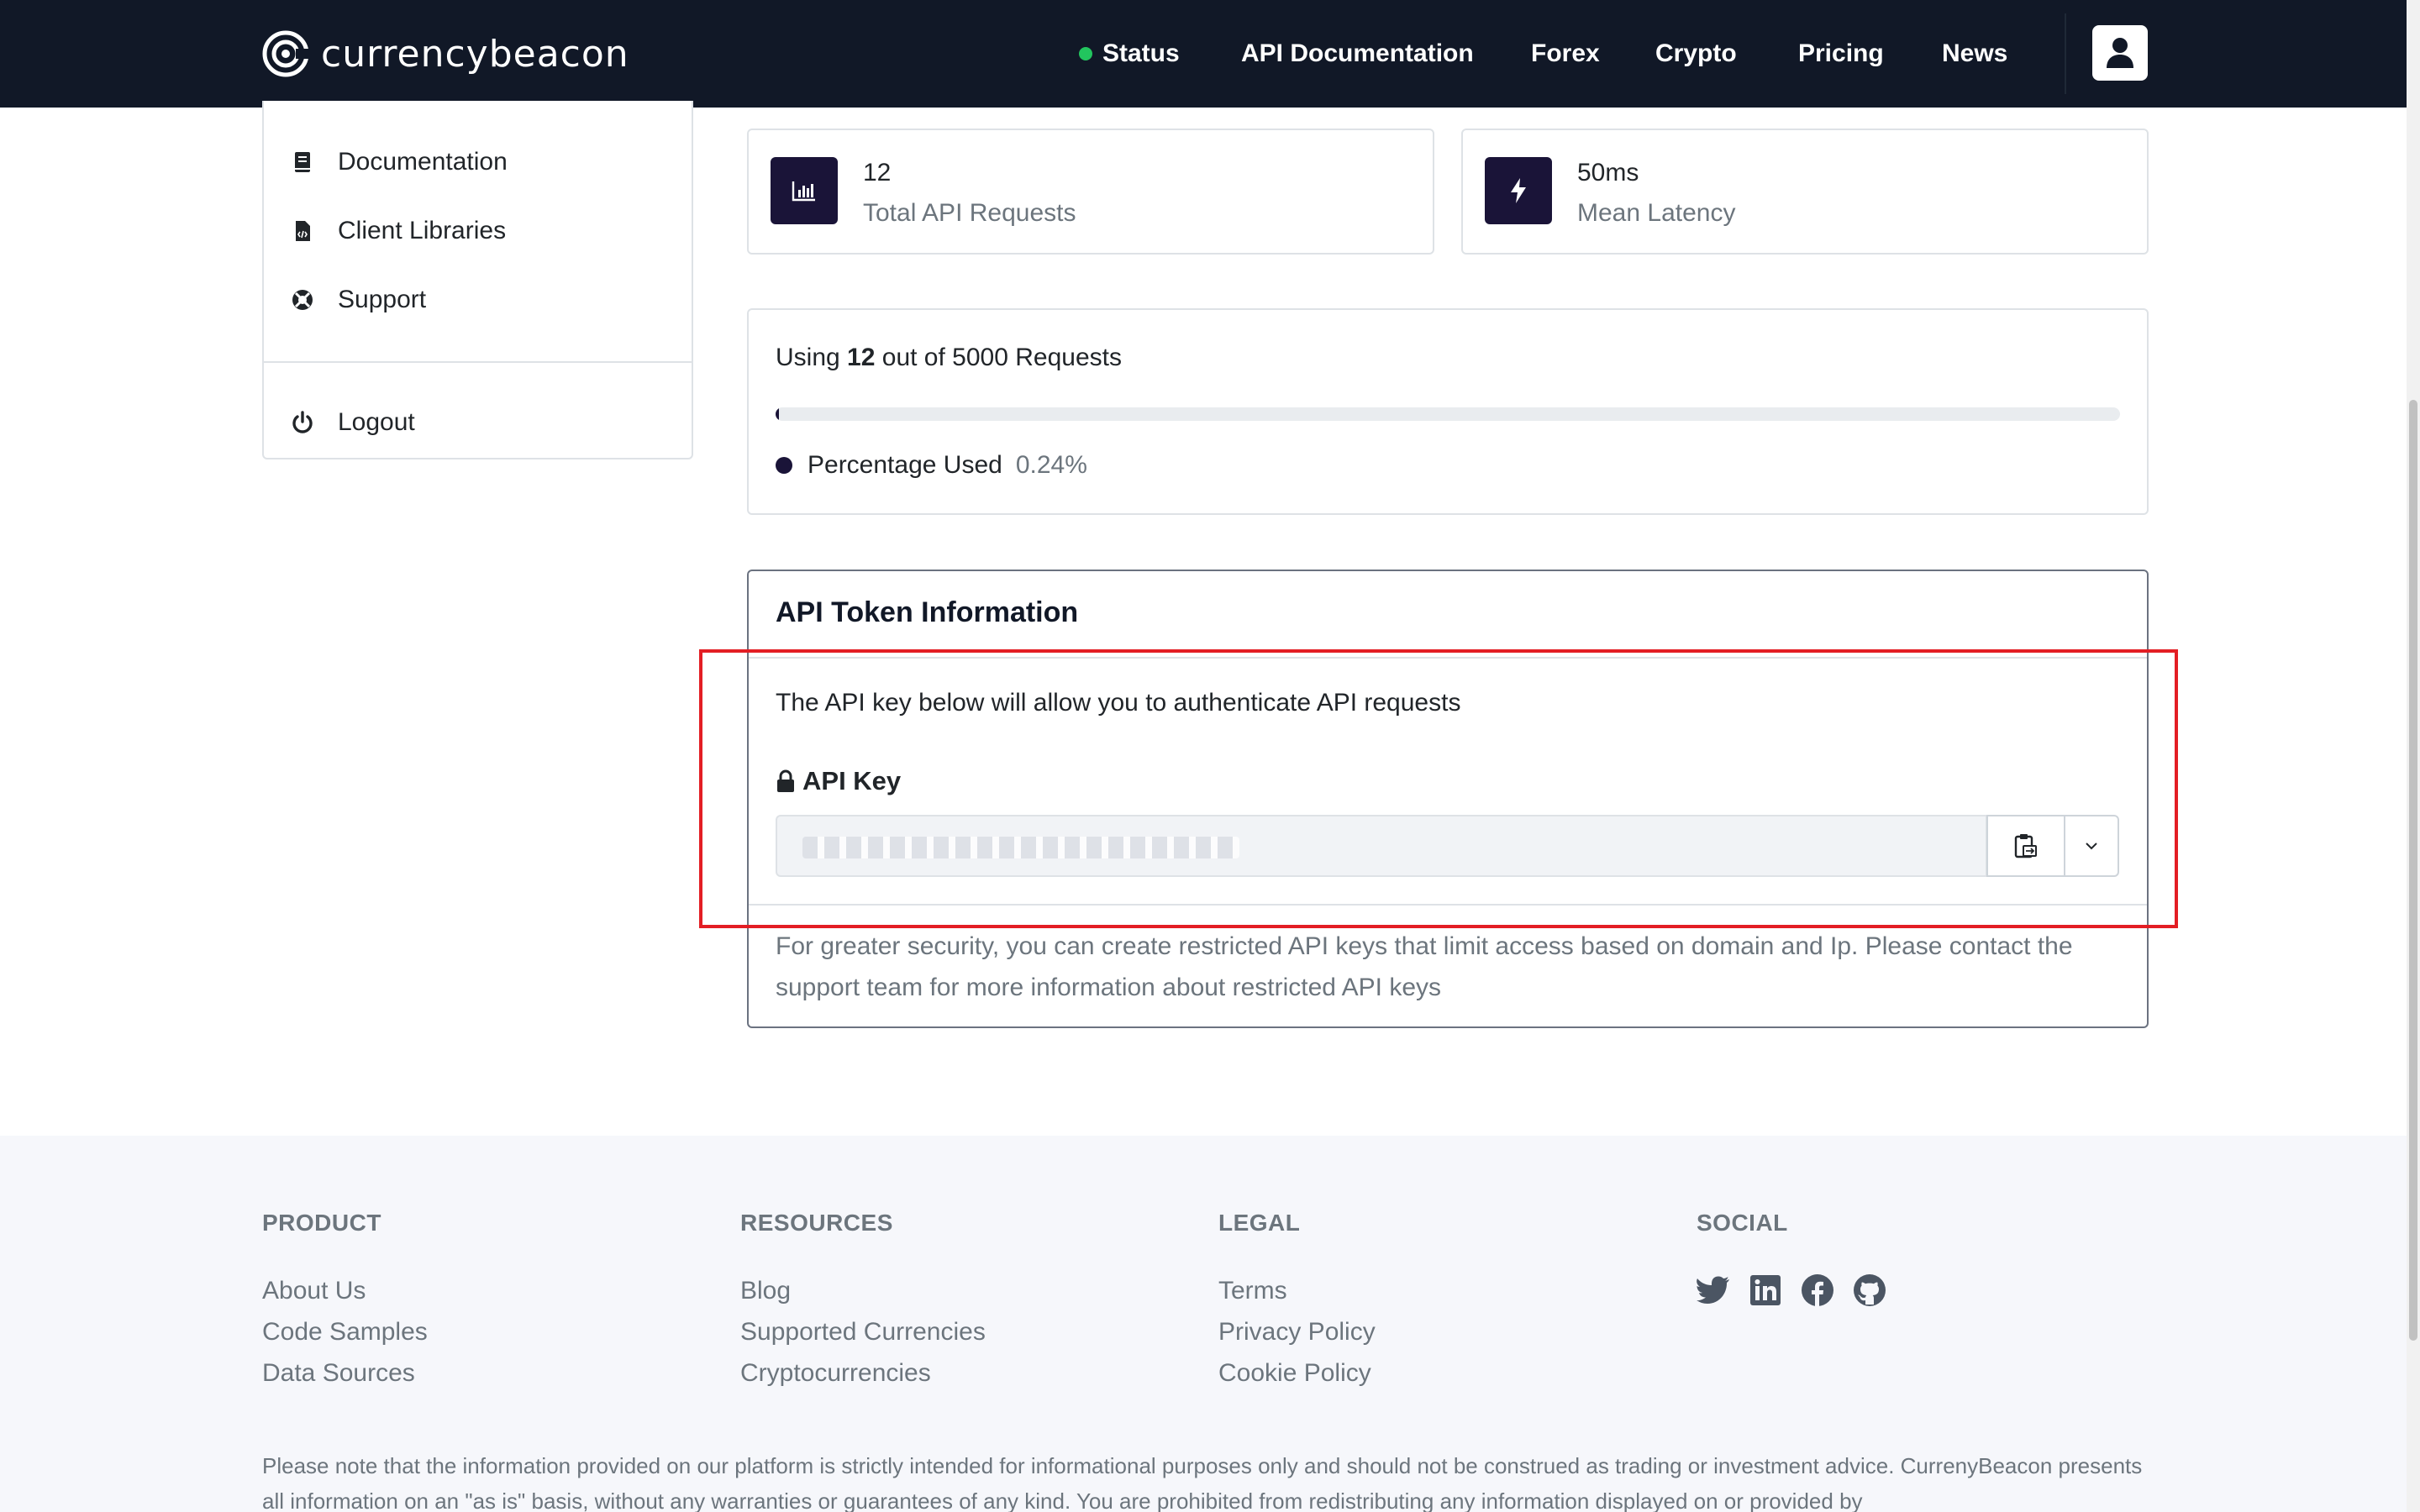 The image size is (2420, 1512). I want to click on usage-progress-bar, so click(1448, 414).